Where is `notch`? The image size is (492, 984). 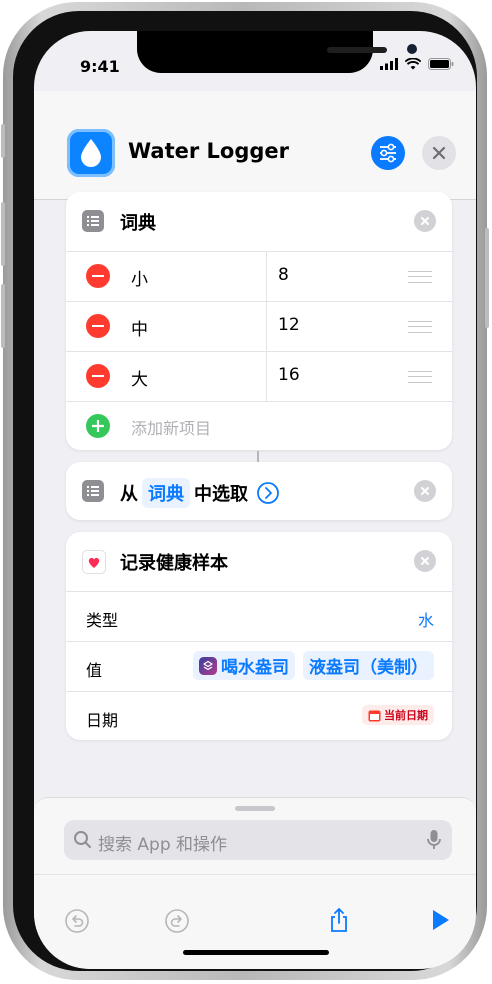
notch is located at coordinates (277, 52).